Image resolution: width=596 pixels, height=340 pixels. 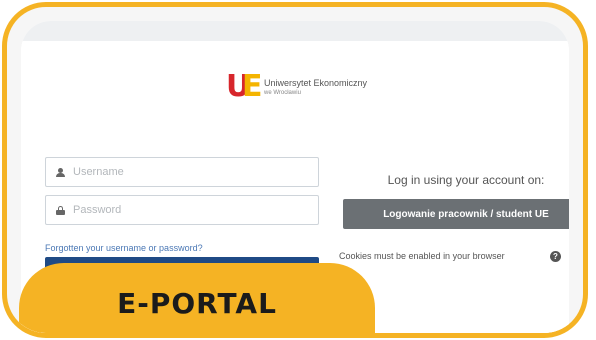 I want to click on eportal-badge: E-PORTAL, so click(x=197, y=298).